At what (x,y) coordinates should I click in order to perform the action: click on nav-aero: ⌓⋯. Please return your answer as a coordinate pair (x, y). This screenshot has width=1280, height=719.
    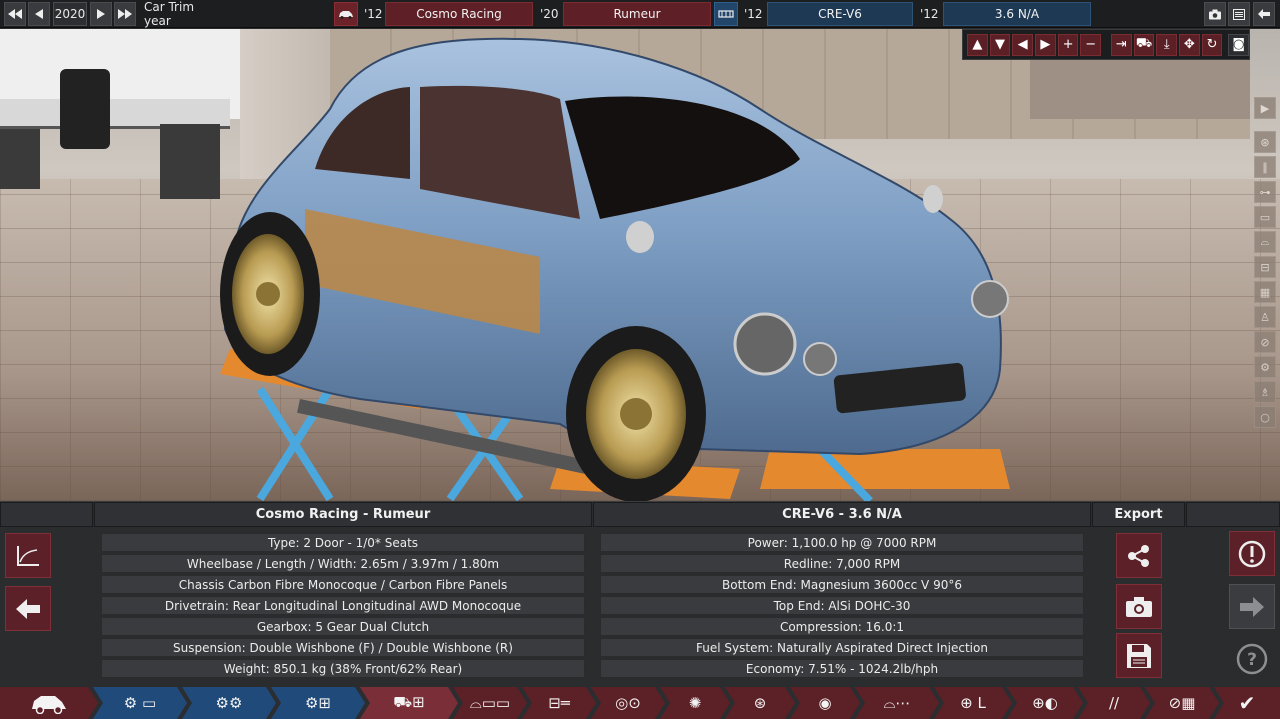
    Looking at the image, I should click on (897, 703).